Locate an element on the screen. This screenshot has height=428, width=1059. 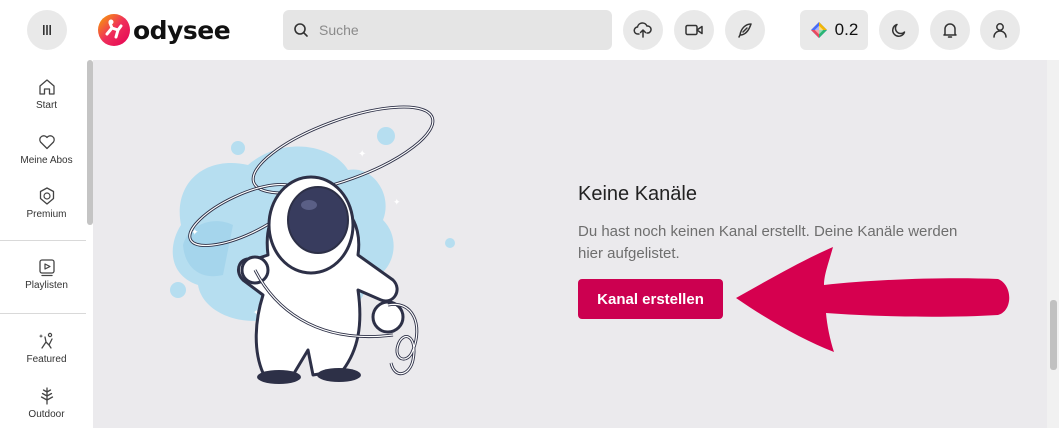
playlist-icon is located at coordinates (46, 268).